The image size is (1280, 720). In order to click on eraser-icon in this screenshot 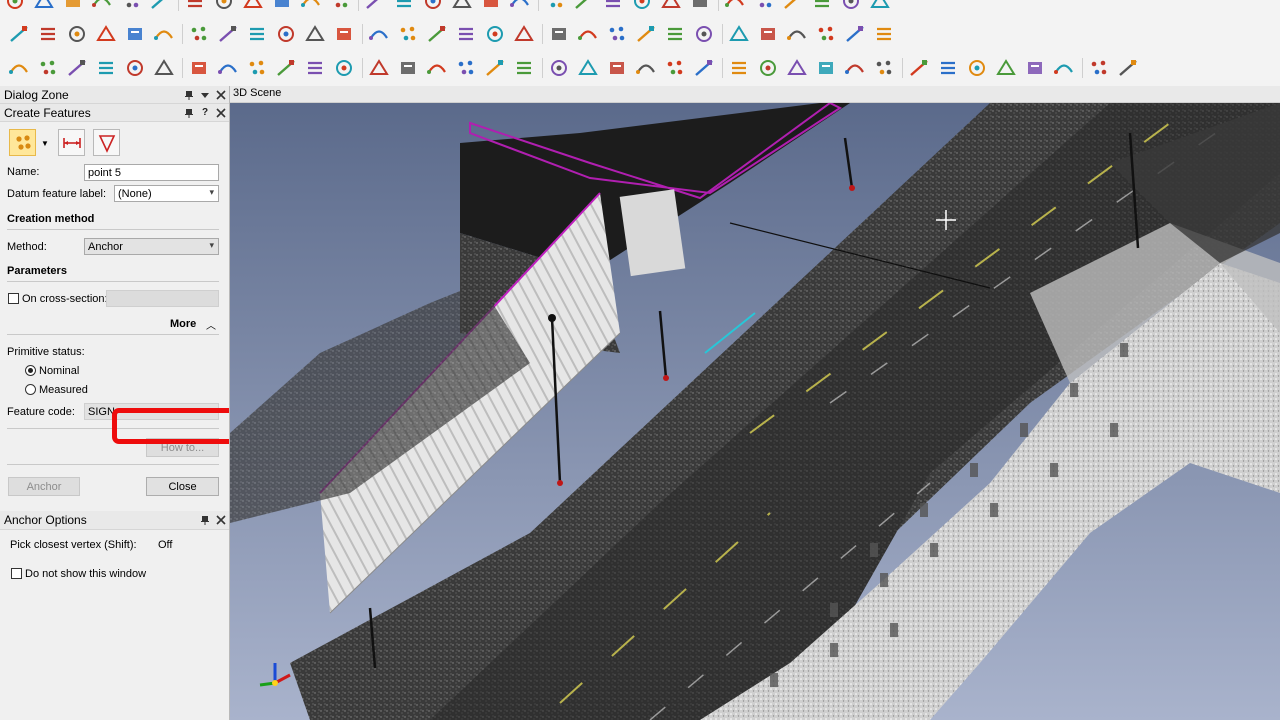, I will do `click(797, 68)`.